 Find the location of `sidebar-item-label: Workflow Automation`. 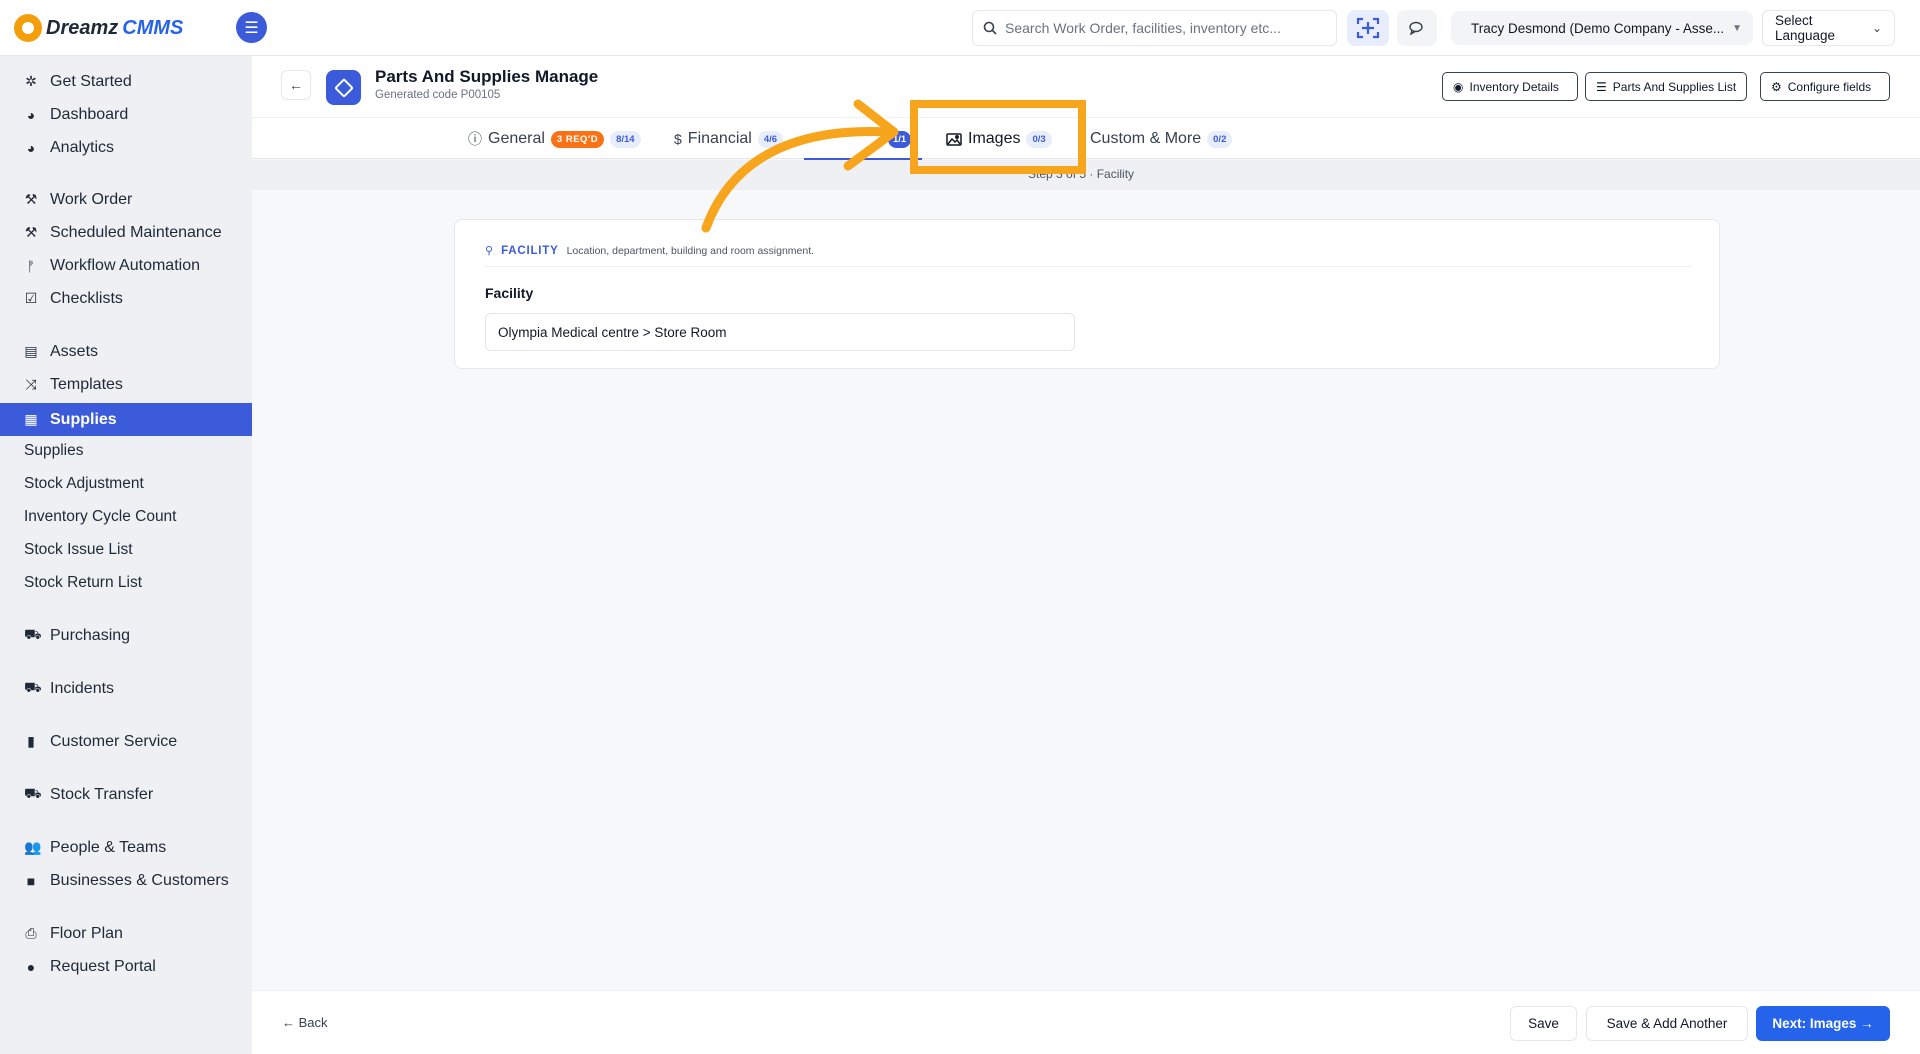

sidebar-item-label: Workflow Automation is located at coordinates (125, 265).